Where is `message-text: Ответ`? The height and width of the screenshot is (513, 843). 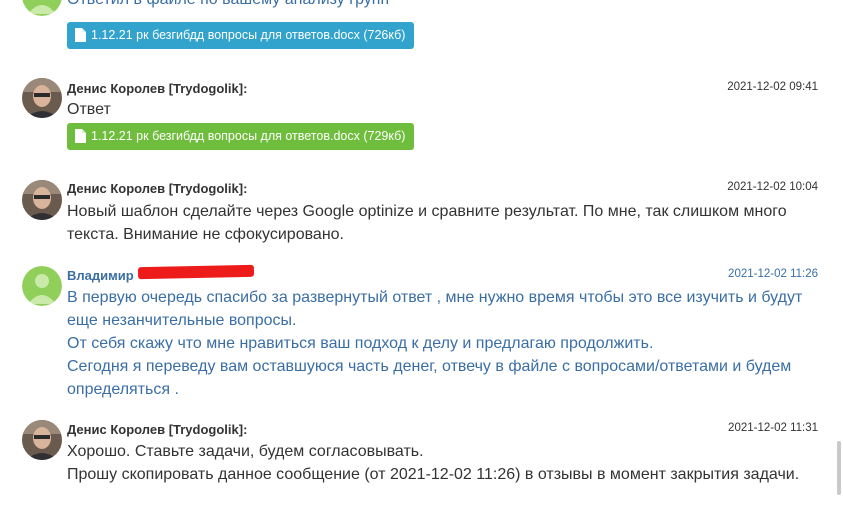
message-text: Ответ is located at coordinates (447, 109).